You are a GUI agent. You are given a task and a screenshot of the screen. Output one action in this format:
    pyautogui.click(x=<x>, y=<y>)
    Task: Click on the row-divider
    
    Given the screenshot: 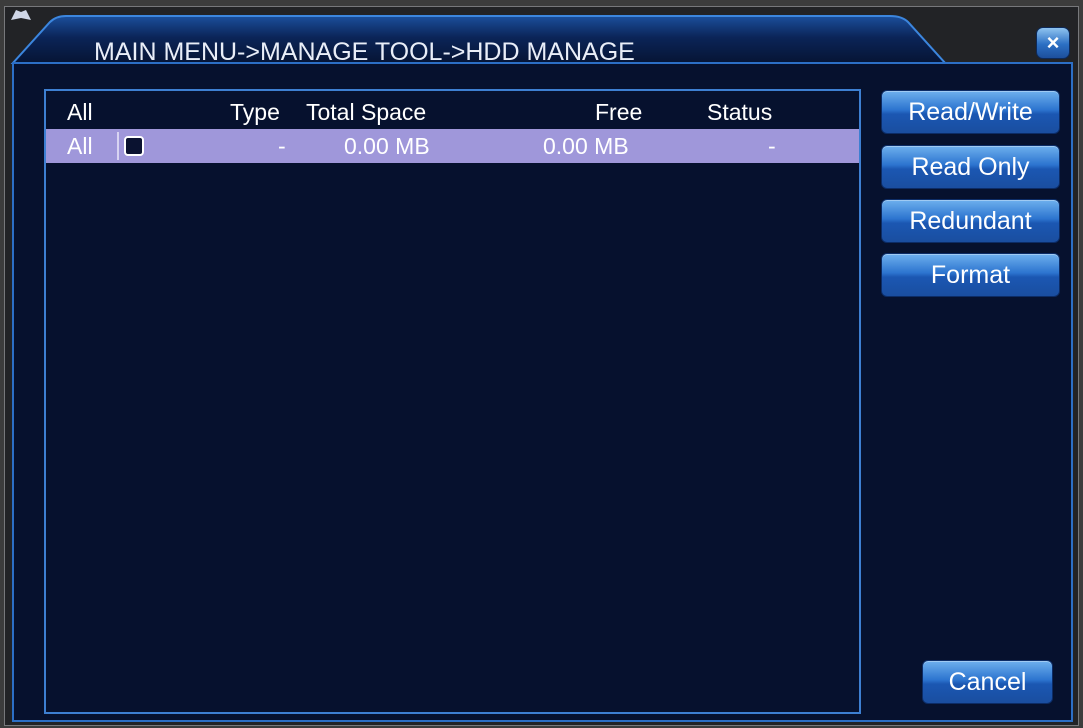 What is the action you would take?
    pyautogui.click(x=118, y=146)
    